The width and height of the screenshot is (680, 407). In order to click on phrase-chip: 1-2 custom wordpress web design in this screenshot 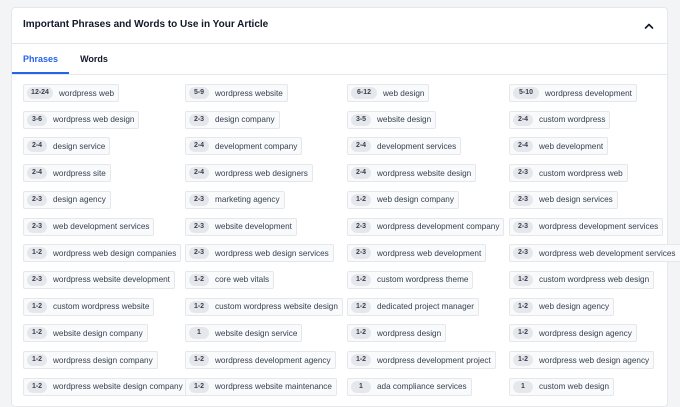, I will do `click(582, 279)`.